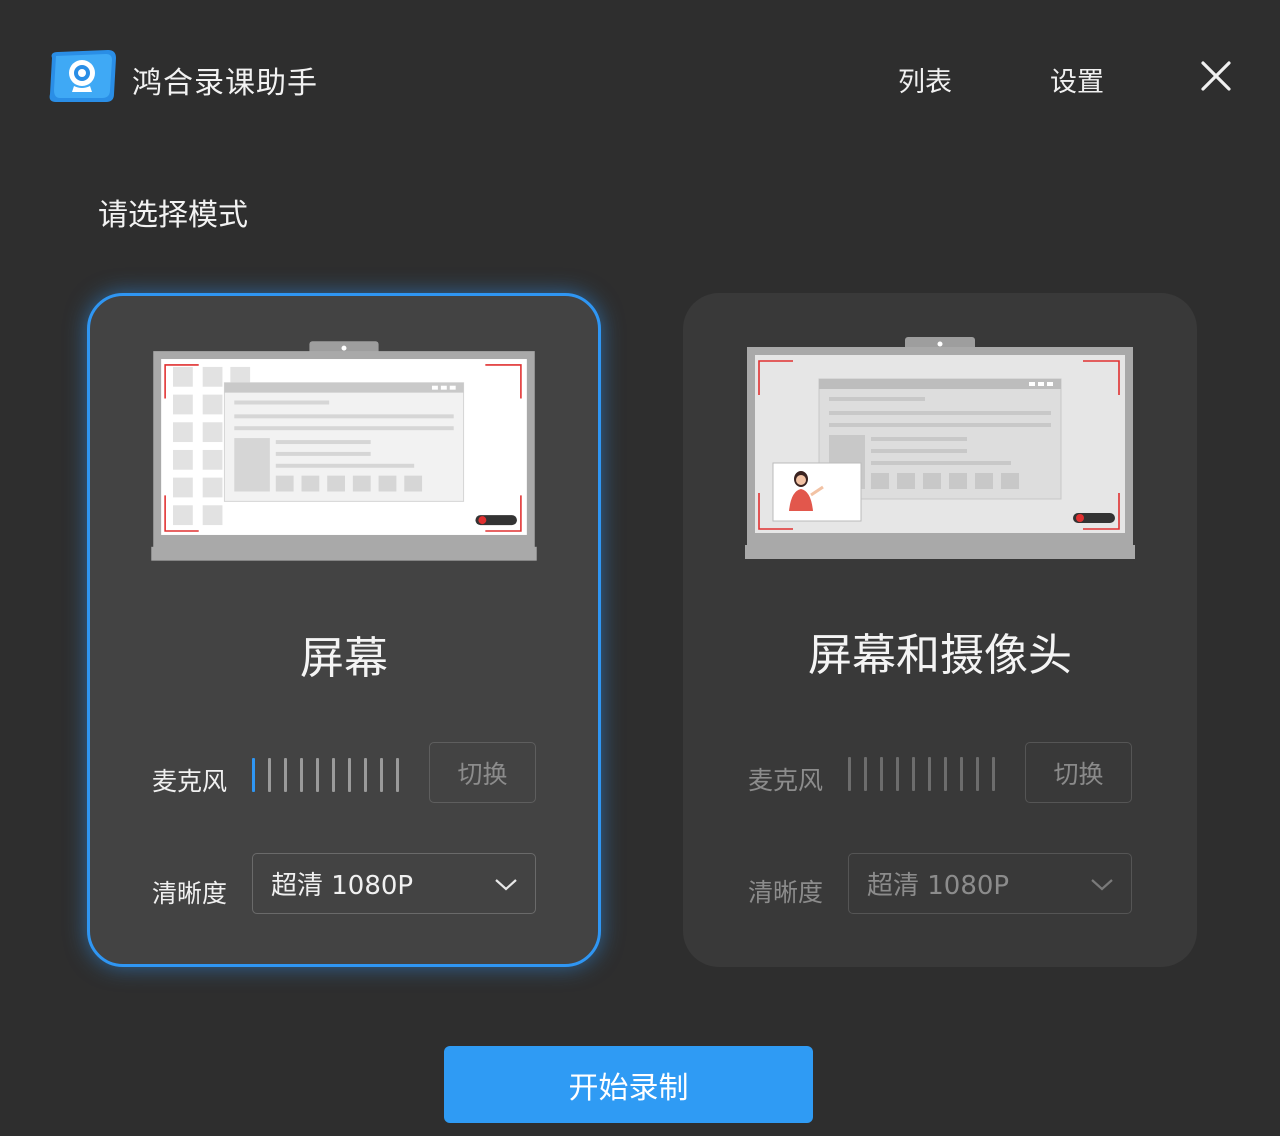  What do you see at coordinates (940, 655) in the screenshot?
I see `mode-title: 屏幕和摄像头` at bounding box center [940, 655].